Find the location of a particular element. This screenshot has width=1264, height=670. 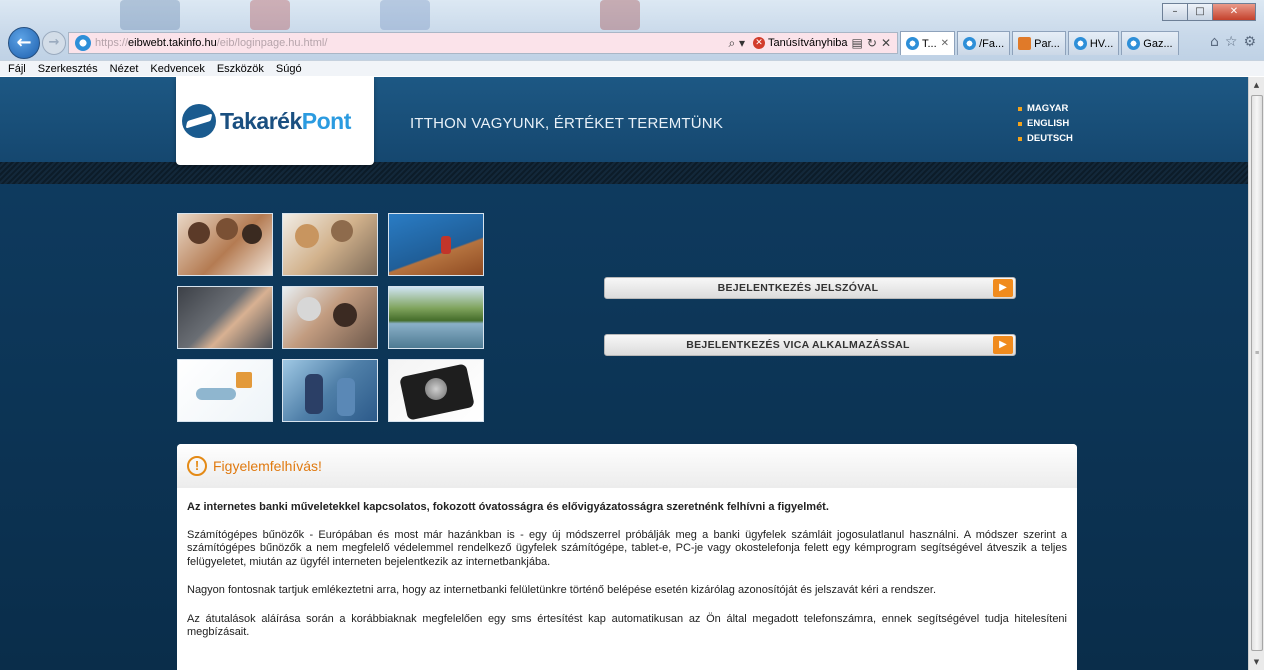

search-dropdown-icon: ⌕ ▾ is located at coordinates (736, 43).